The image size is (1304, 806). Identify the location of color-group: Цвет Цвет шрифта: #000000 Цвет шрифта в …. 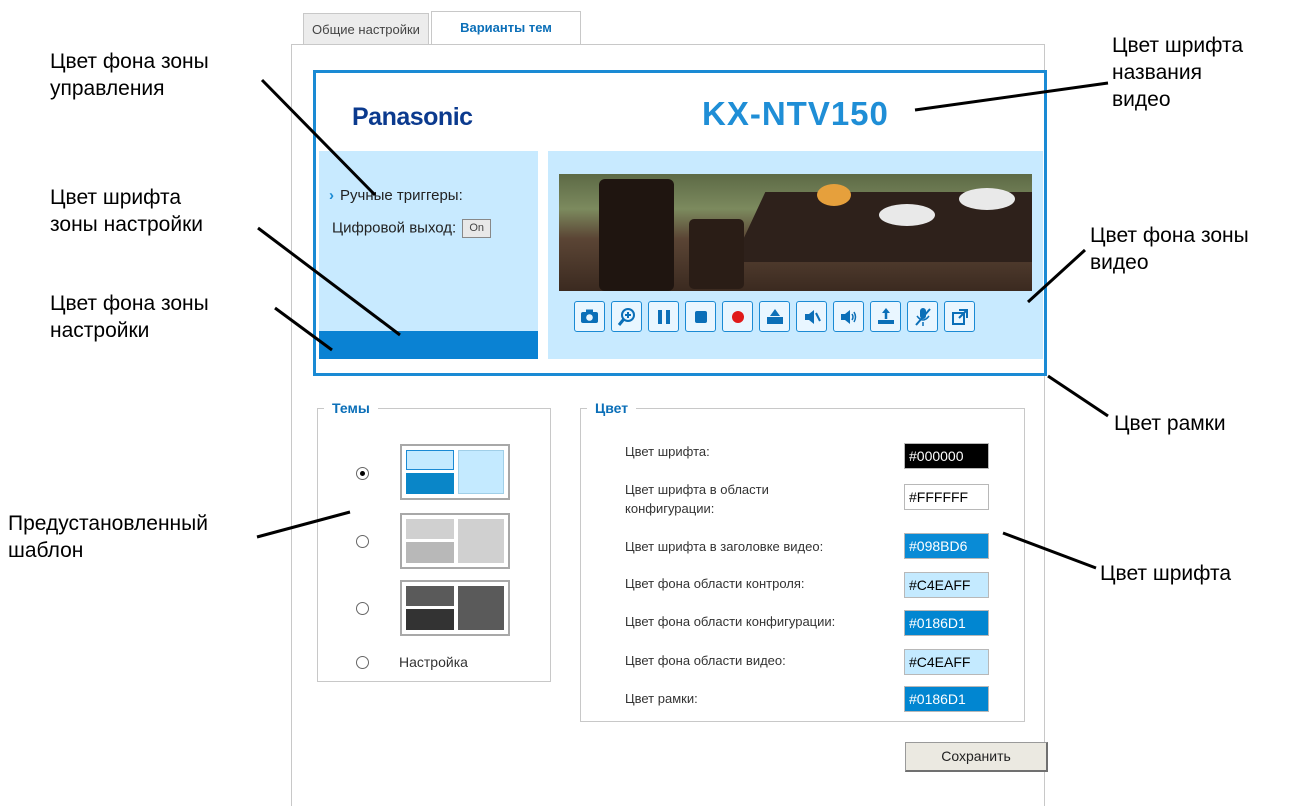
(802, 561).